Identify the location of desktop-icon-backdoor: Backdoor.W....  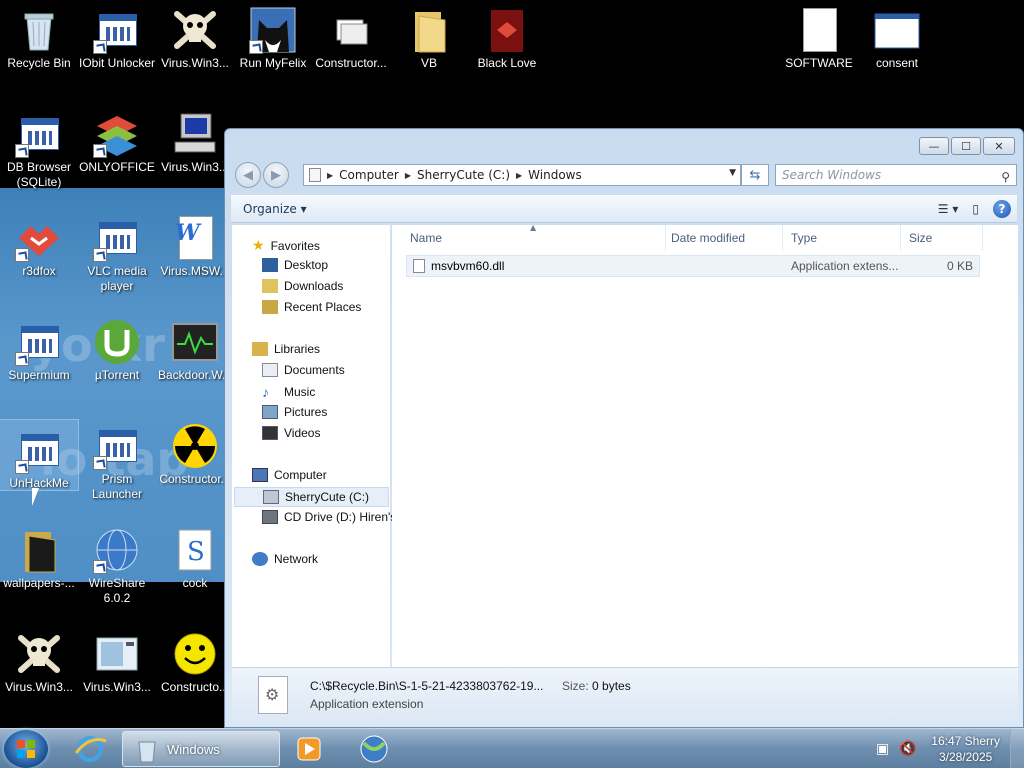
(195, 347).